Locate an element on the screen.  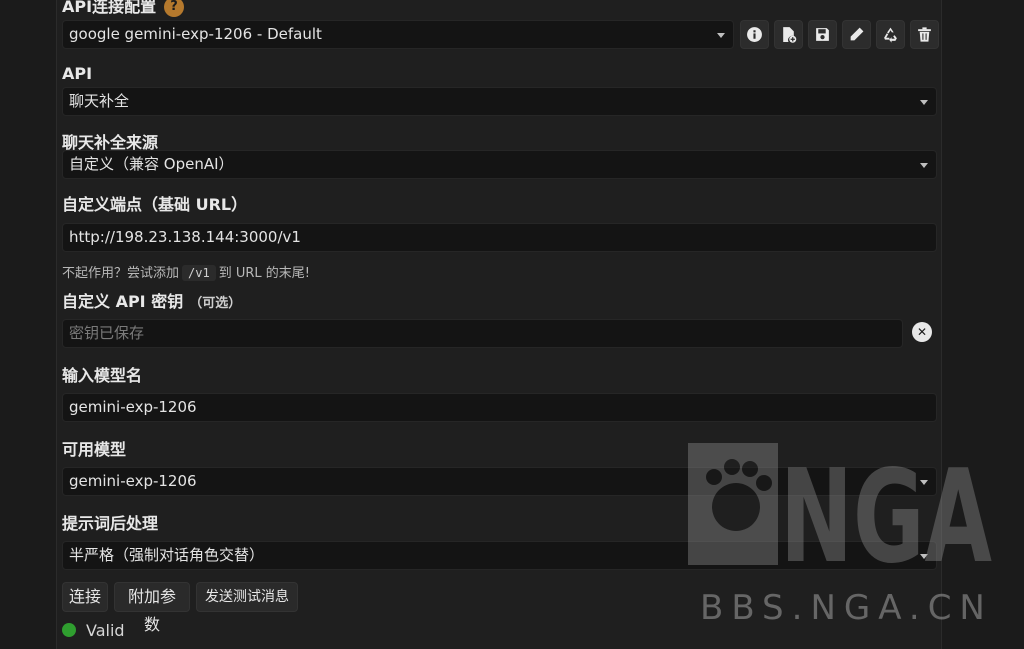
nga-watermark-logo: NGA is located at coordinates (840, 504).